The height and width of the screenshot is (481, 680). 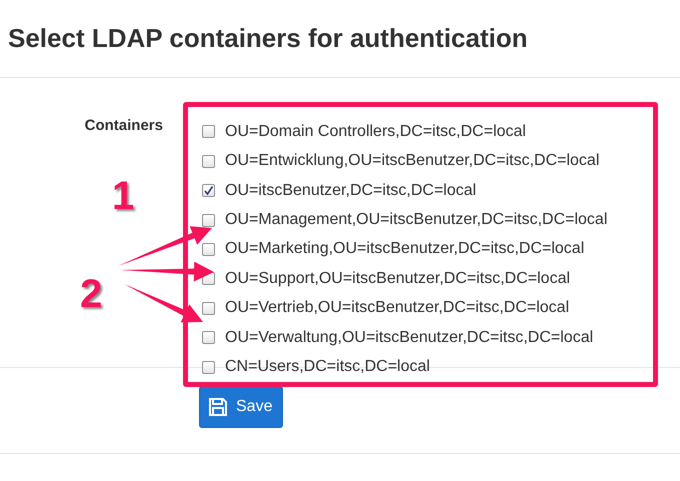 What do you see at coordinates (327, 367) in the screenshot?
I see `container-label: CN=Users,DC=itsc,DC=local` at bounding box center [327, 367].